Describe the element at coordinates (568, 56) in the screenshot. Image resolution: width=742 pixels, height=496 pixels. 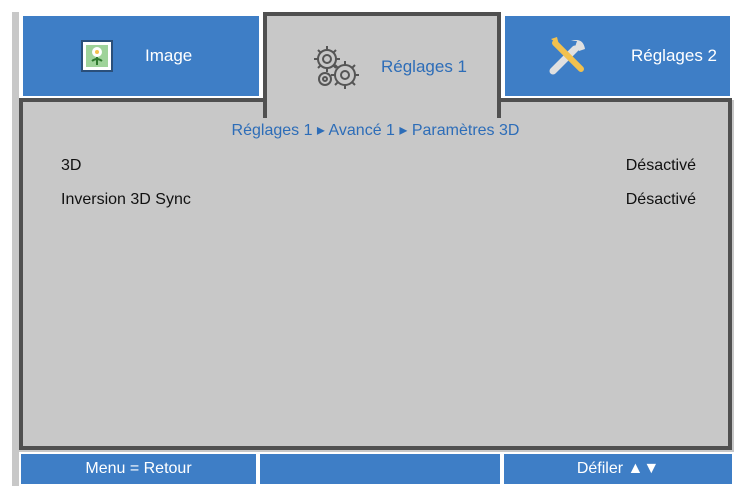
I see `tools-icon` at that location.